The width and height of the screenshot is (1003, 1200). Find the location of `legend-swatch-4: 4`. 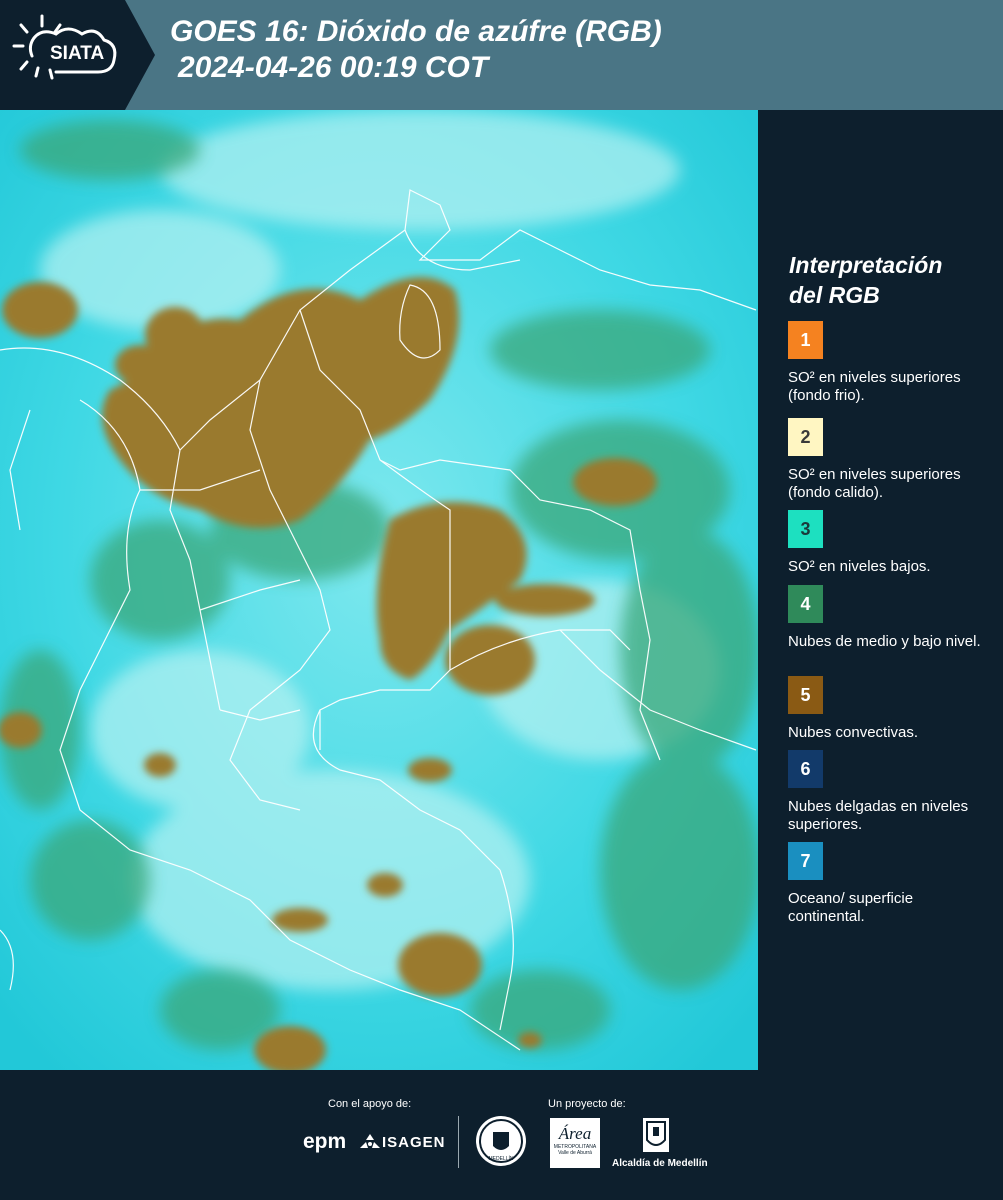

legend-swatch-4: 4 is located at coordinates (805, 604).